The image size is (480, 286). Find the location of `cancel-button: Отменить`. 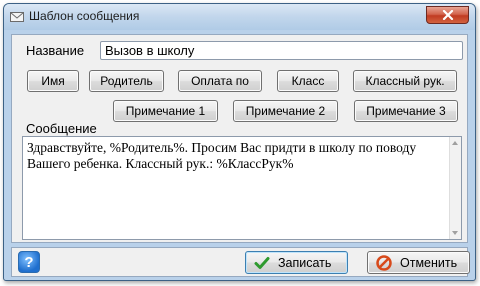

cancel-button: Отменить is located at coordinates (418, 262).